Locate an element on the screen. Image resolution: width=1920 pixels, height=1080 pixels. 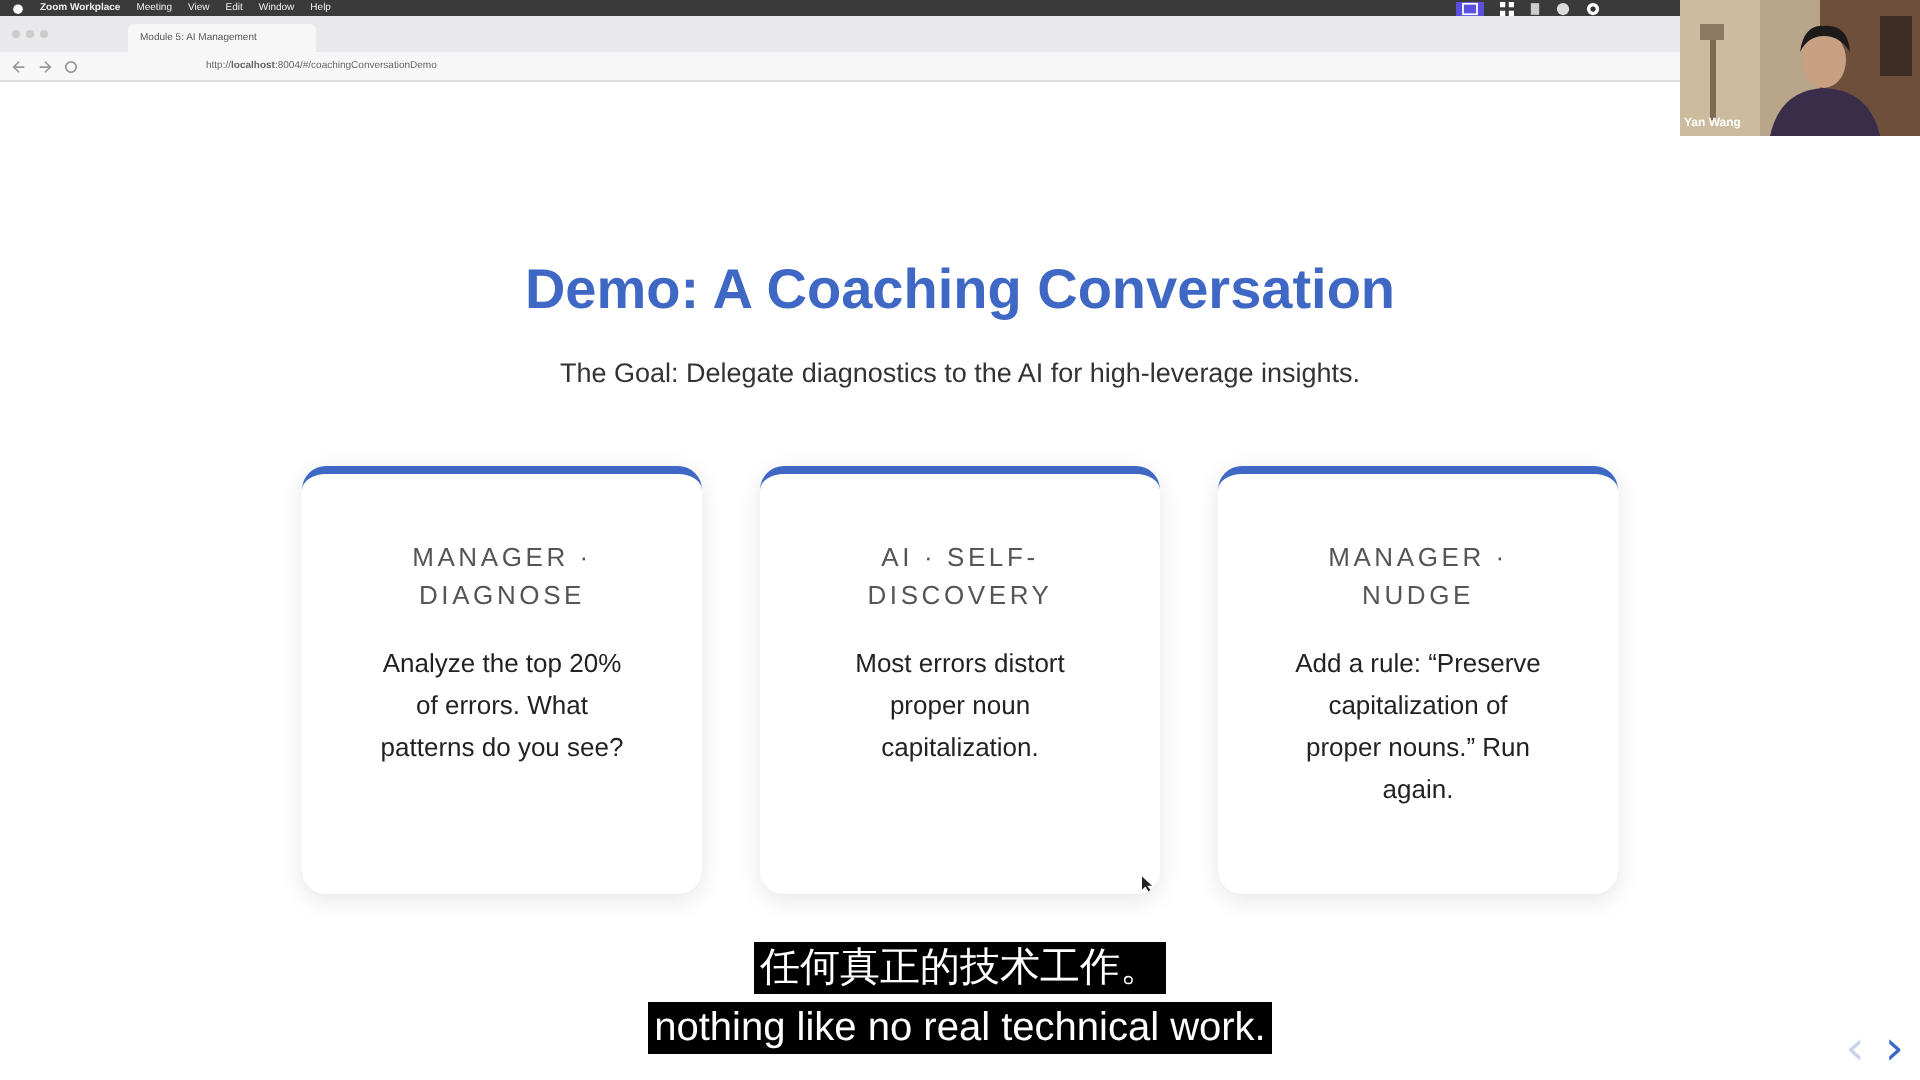
slide-title: Demo: A Coaching Conversation is located at coordinates (960, 290).